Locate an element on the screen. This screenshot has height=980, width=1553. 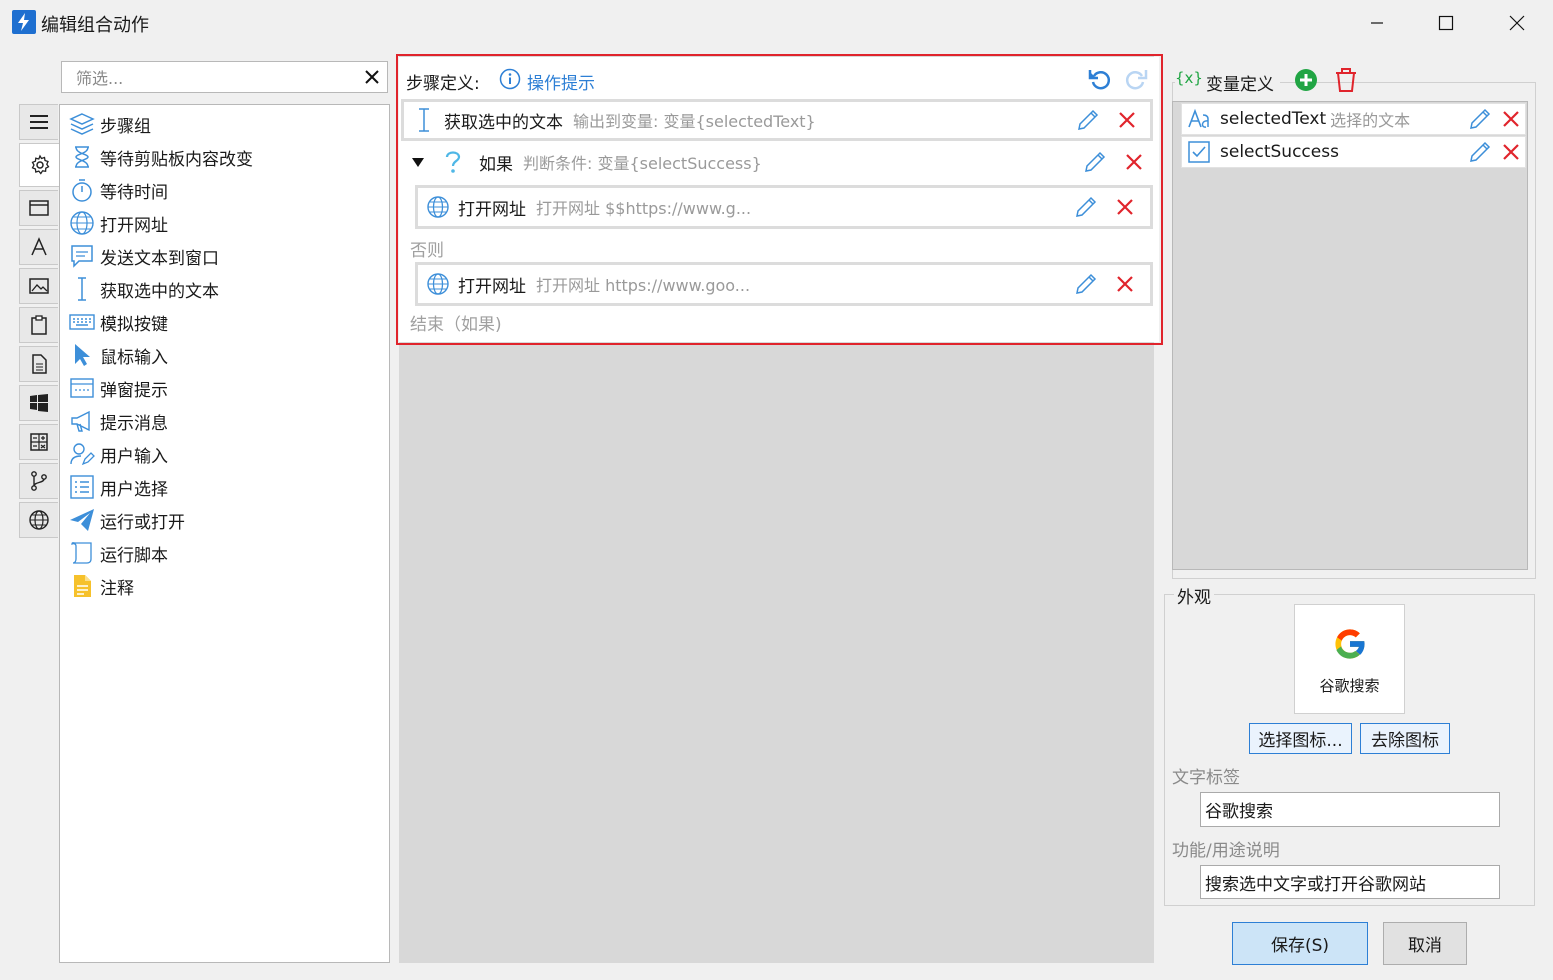
icon-caption: 谷歌搜索 is located at coordinates (1349, 686).